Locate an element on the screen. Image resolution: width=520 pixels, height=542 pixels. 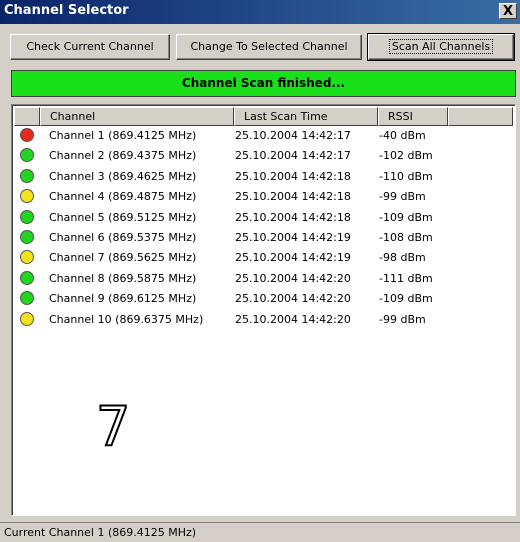
status-bar: Current Channel 1 (869.4125 MHz) is located at coordinates (260, 532).